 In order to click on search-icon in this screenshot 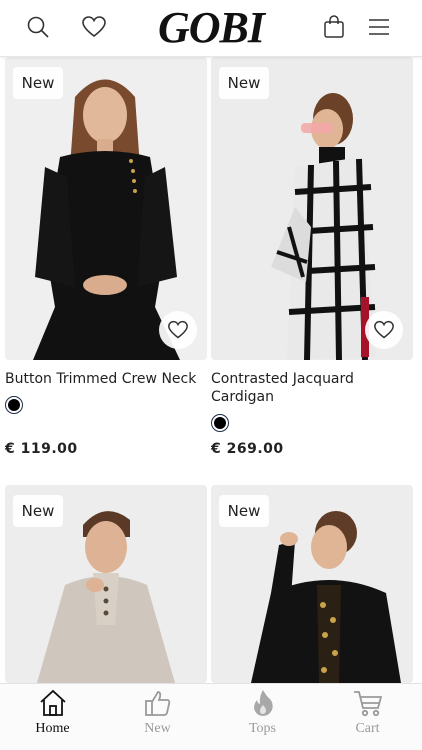, I will do `click(38, 27)`.